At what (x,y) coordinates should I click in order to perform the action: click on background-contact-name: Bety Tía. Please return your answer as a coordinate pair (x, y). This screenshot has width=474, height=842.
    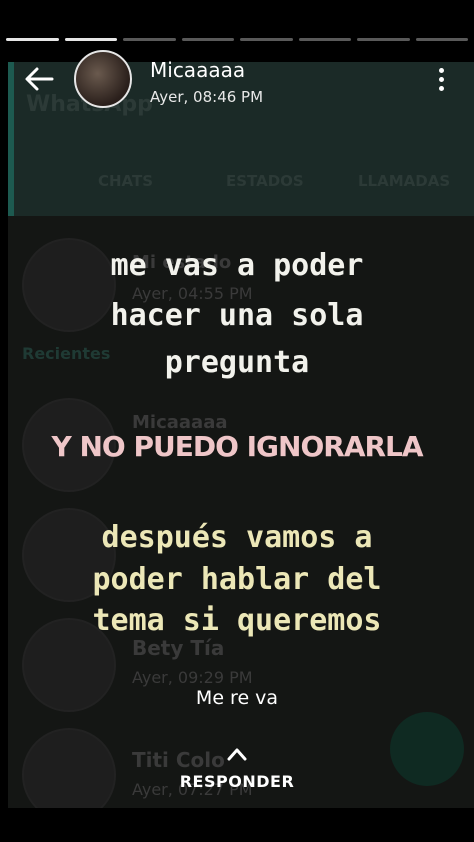
    Looking at the image, I should click on (178, 648).